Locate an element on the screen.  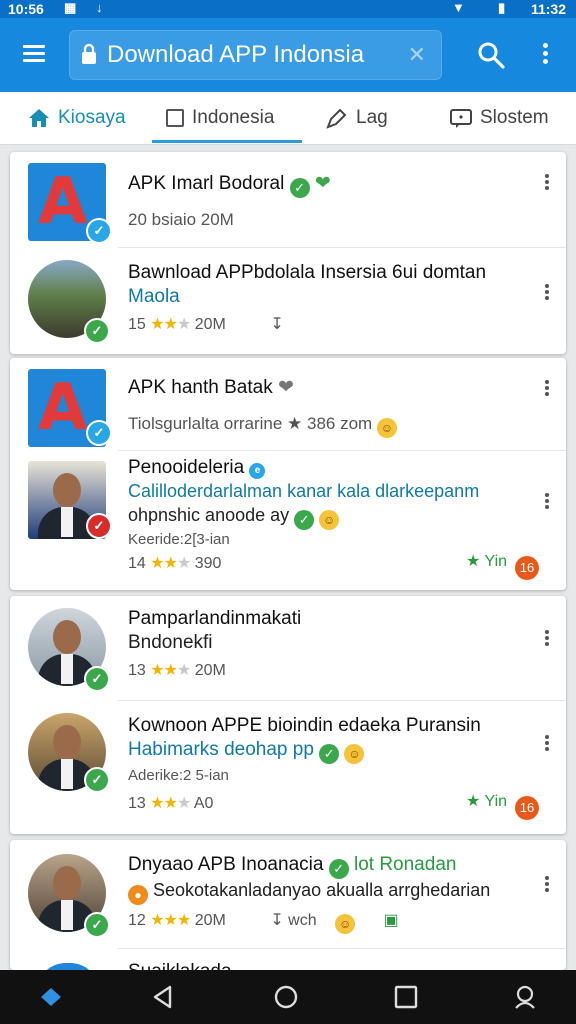
circle-home-icon is located at coordinates (286, 997).